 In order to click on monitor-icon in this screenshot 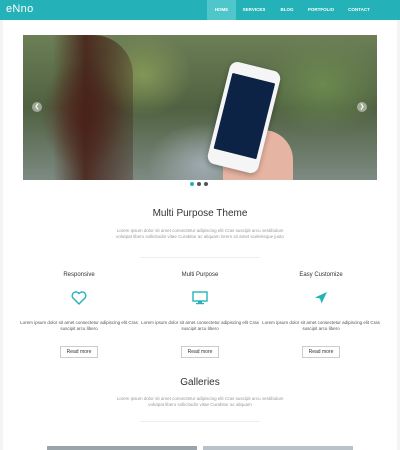, I will do `click(200, 298)`.